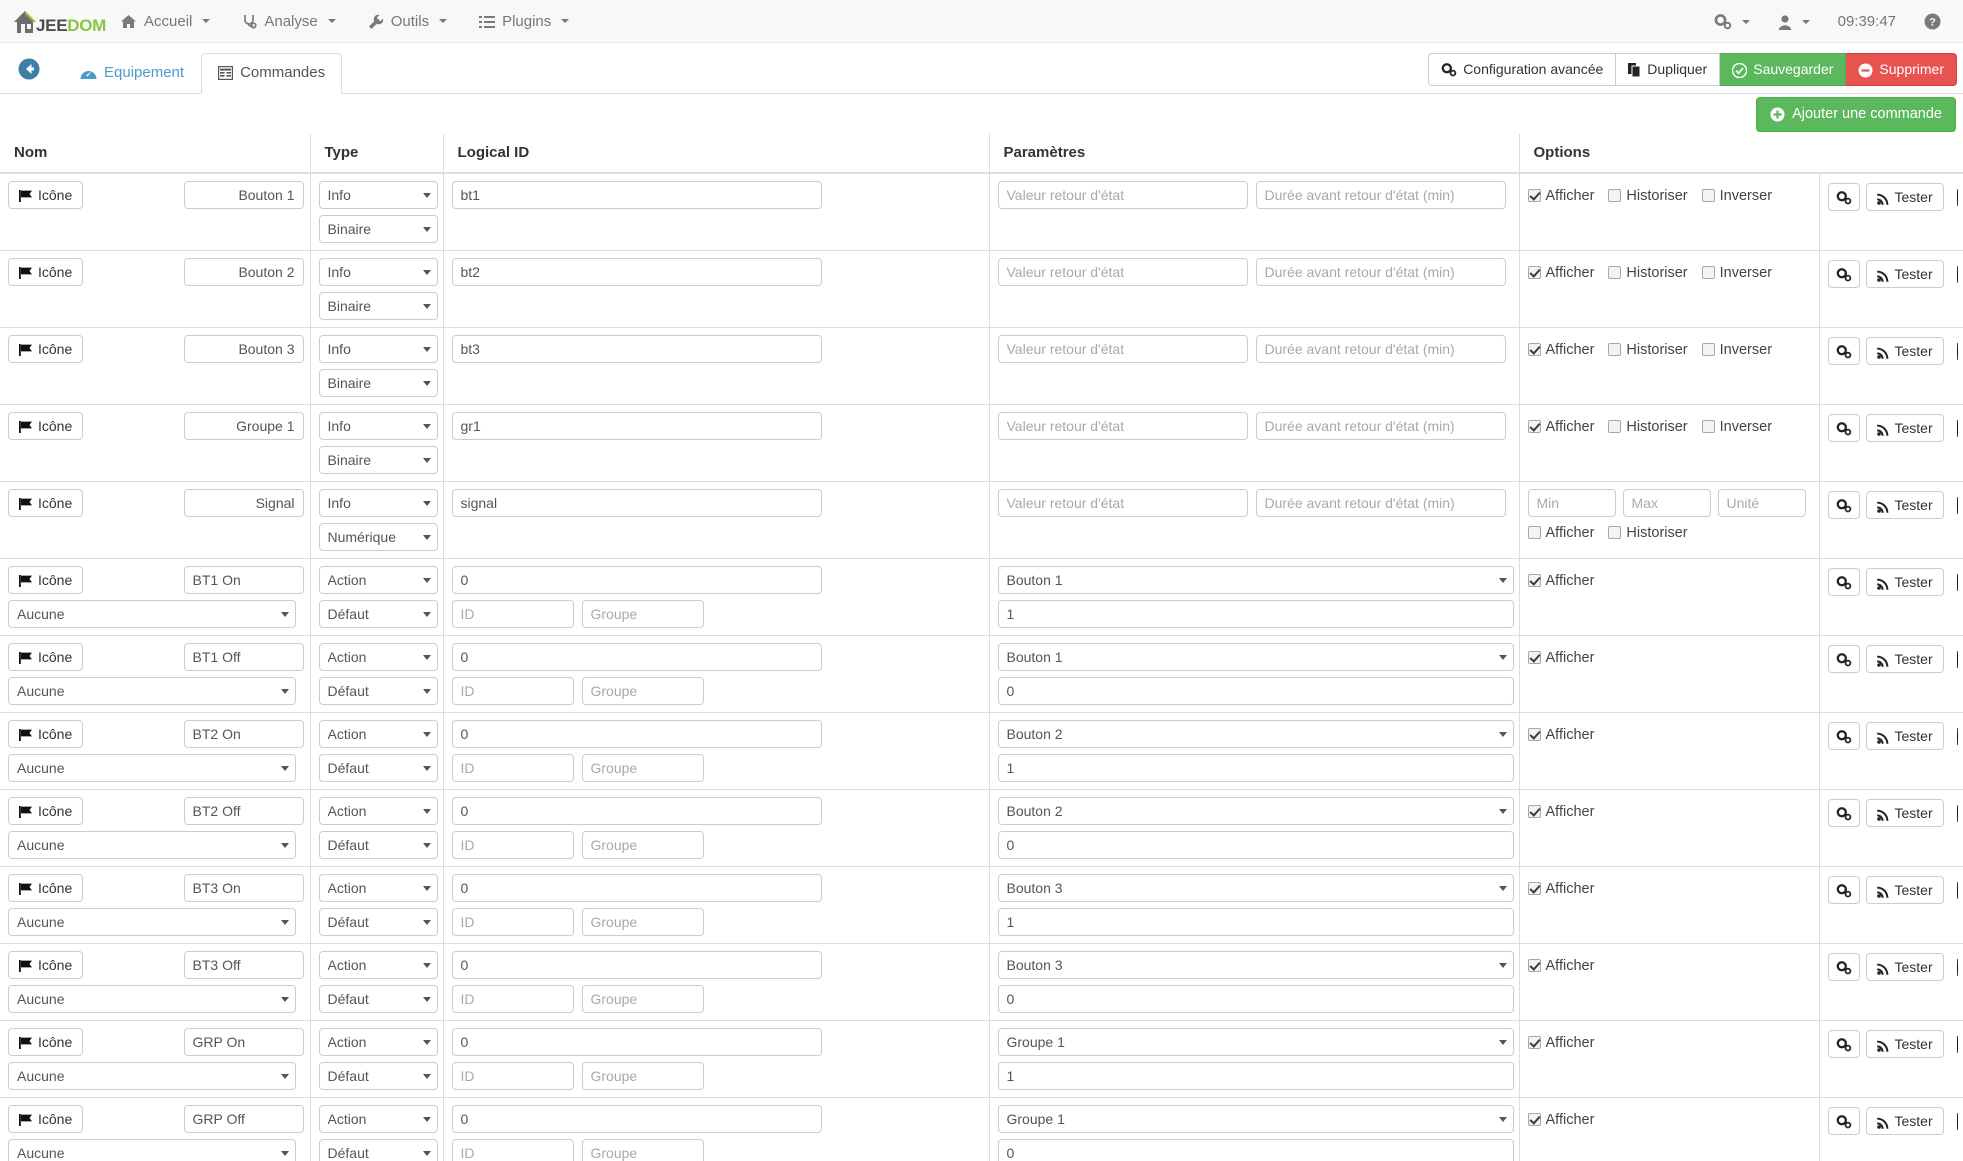  I want to click on dupliquer-button: Dupliquer, so click(1668, 69).